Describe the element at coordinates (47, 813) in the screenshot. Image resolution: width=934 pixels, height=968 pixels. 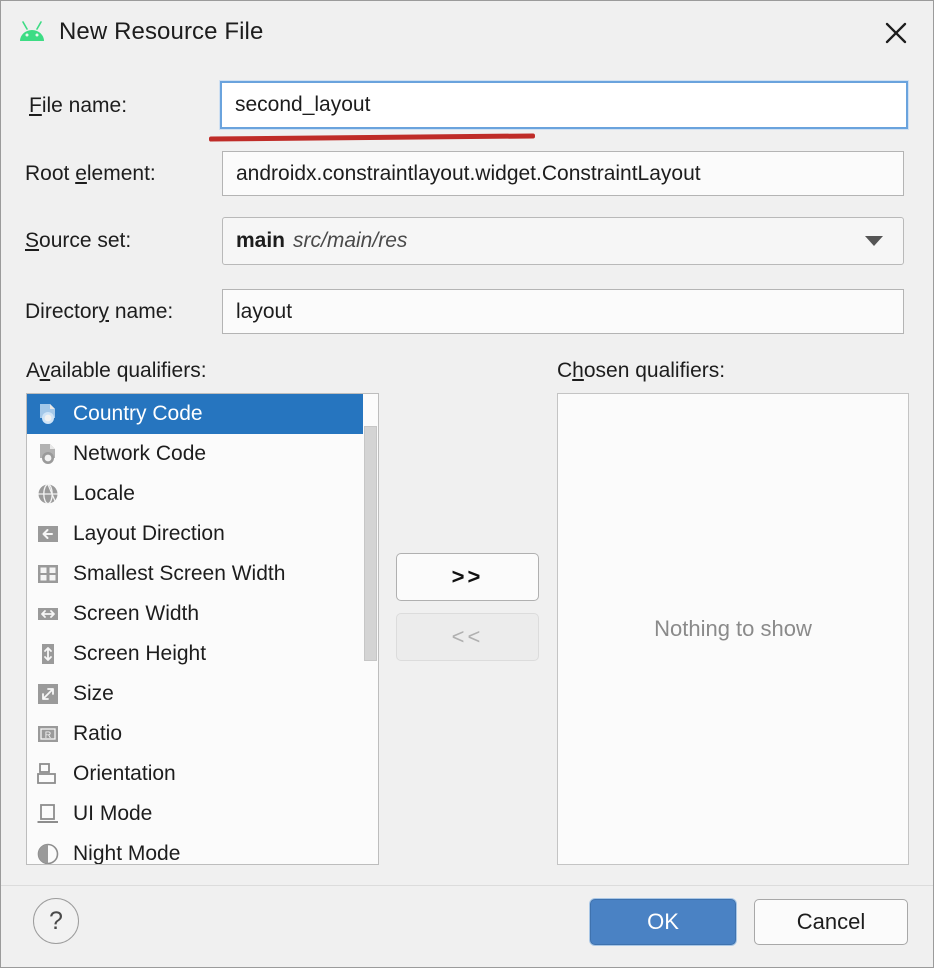
I see `ui-mode-icon` at that location.